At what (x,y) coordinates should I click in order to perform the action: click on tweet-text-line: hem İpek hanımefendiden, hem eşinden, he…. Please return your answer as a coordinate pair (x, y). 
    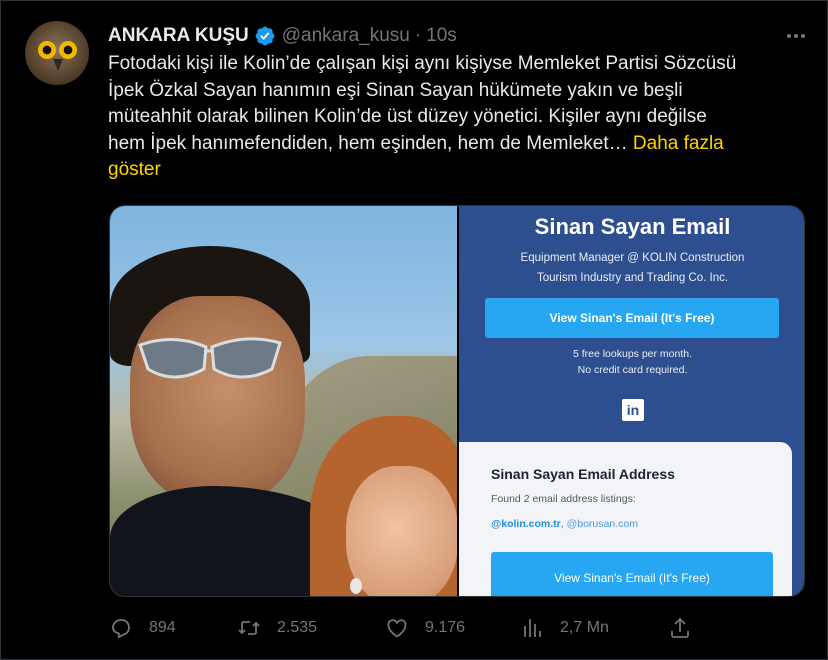
    Looking at the image, I should click on (453, 144).